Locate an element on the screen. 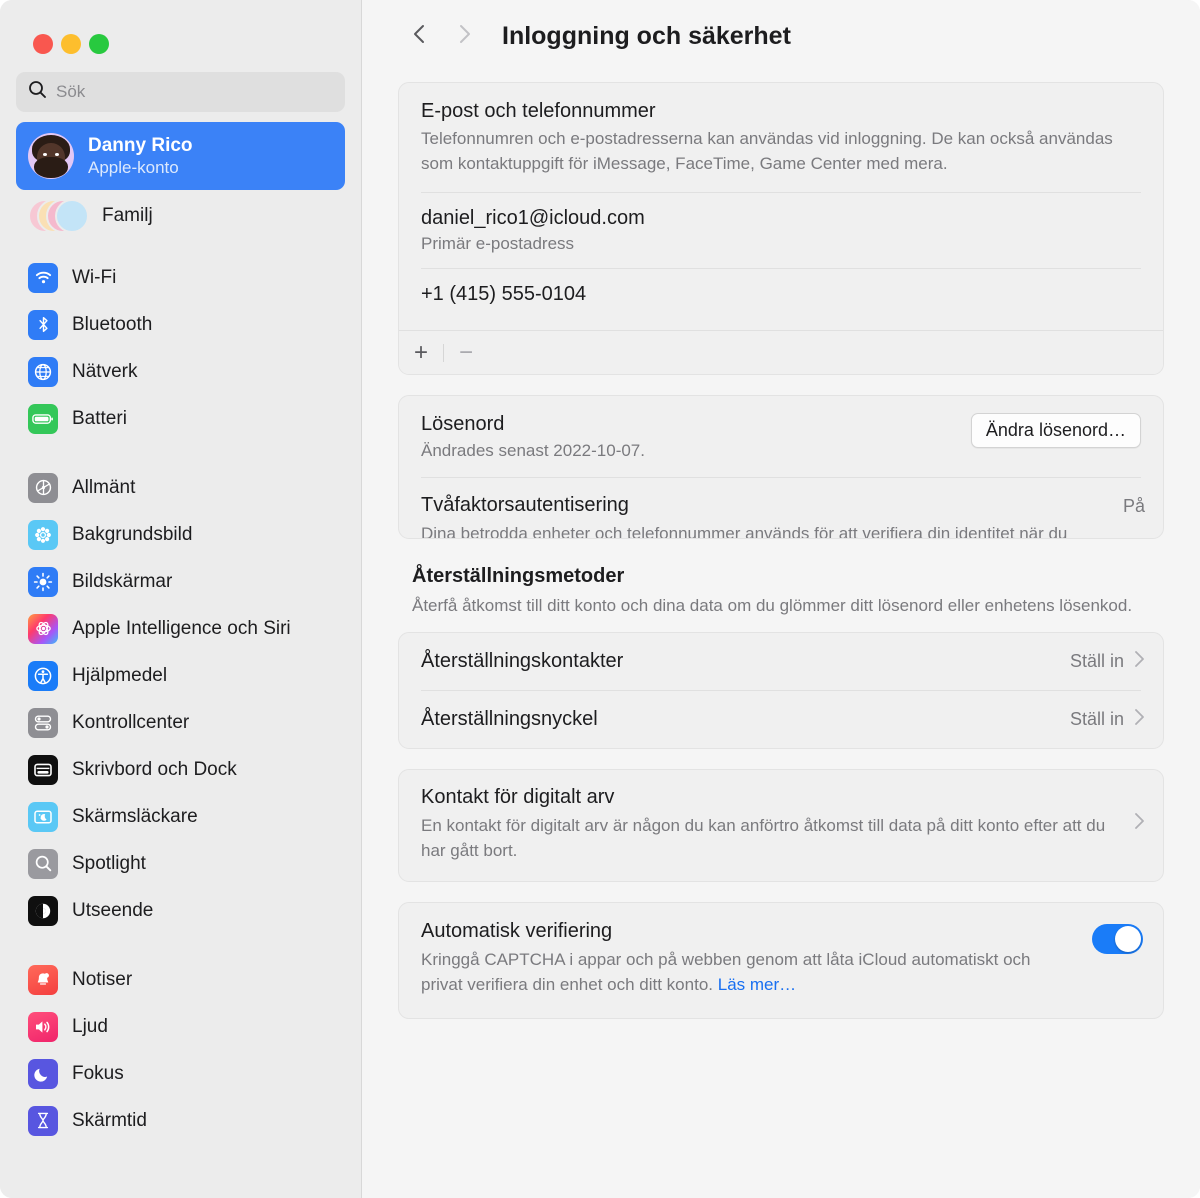 This screenshot has height=1198, width=1200. sidebar-item-wifi: Wi-Fi is located at coordinates (180, 277).